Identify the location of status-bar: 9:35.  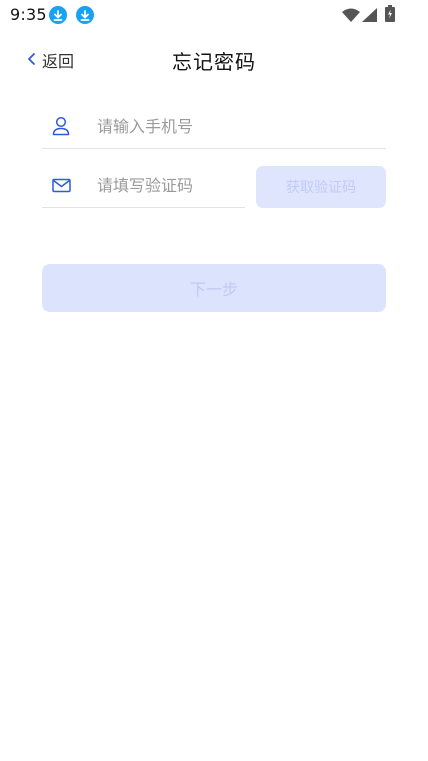
(214, 15).